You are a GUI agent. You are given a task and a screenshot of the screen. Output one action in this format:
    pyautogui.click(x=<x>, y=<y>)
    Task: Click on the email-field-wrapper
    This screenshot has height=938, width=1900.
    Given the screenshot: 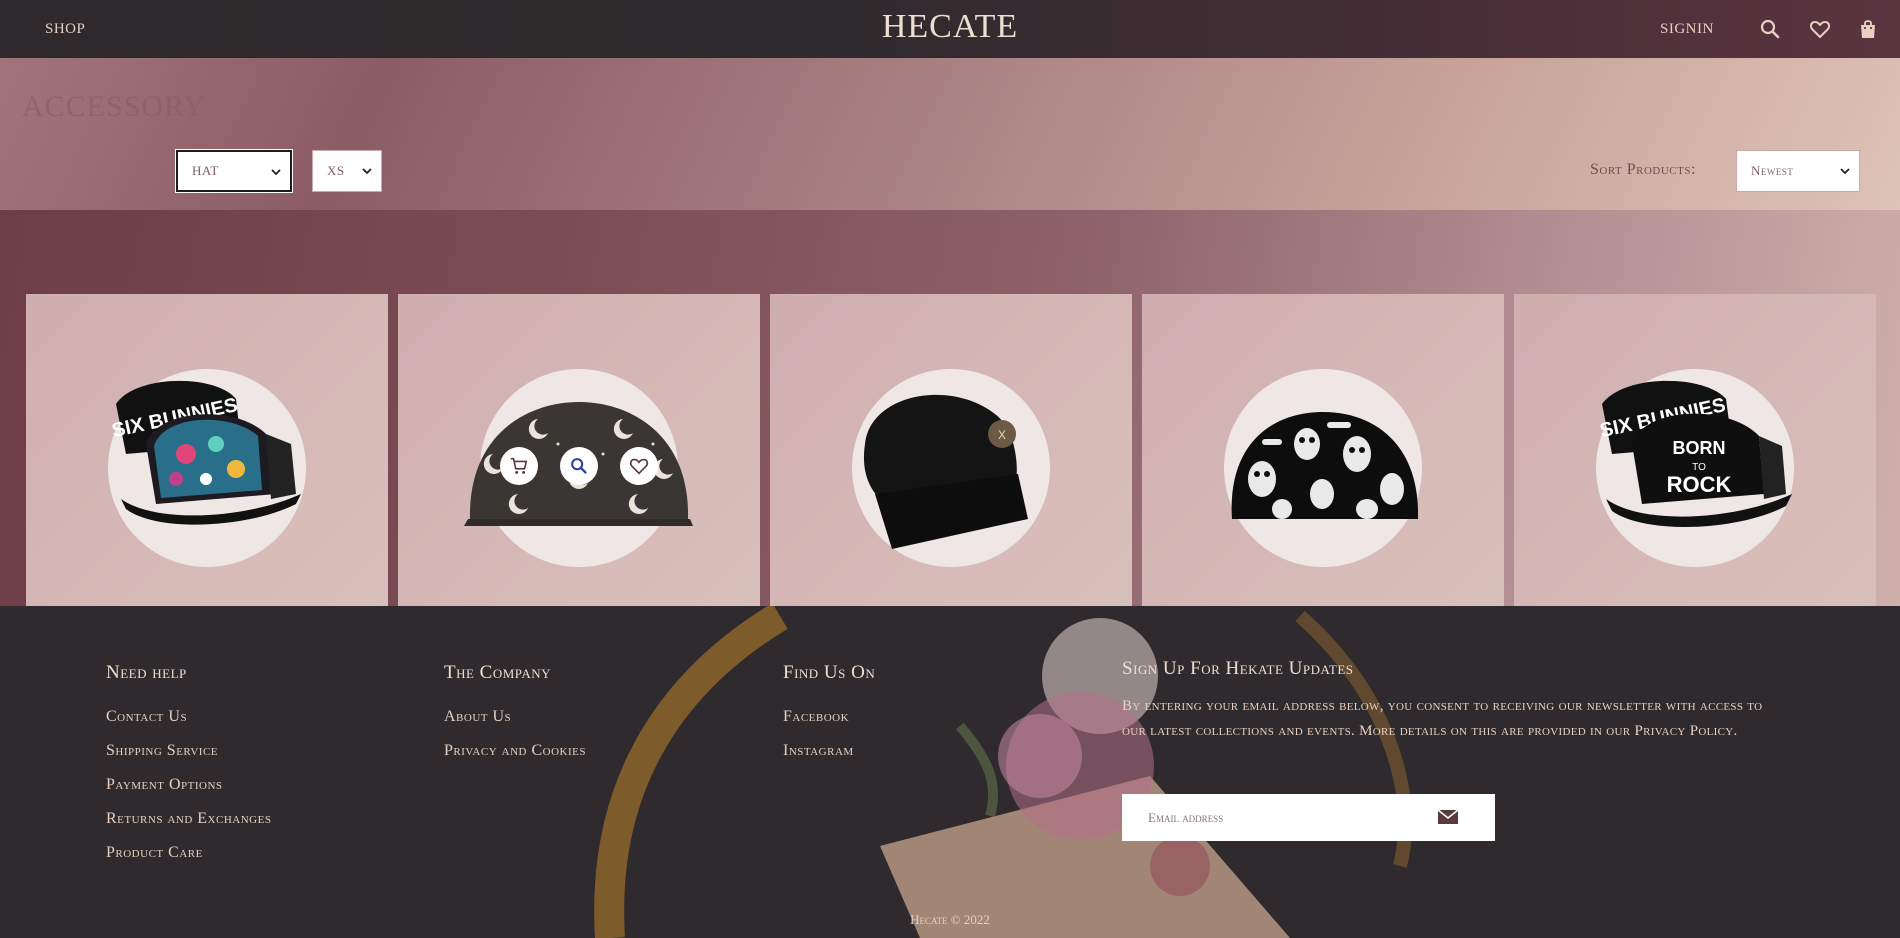 What is the action you would take?
    pyautogui.click(x=1308, y=817)
    